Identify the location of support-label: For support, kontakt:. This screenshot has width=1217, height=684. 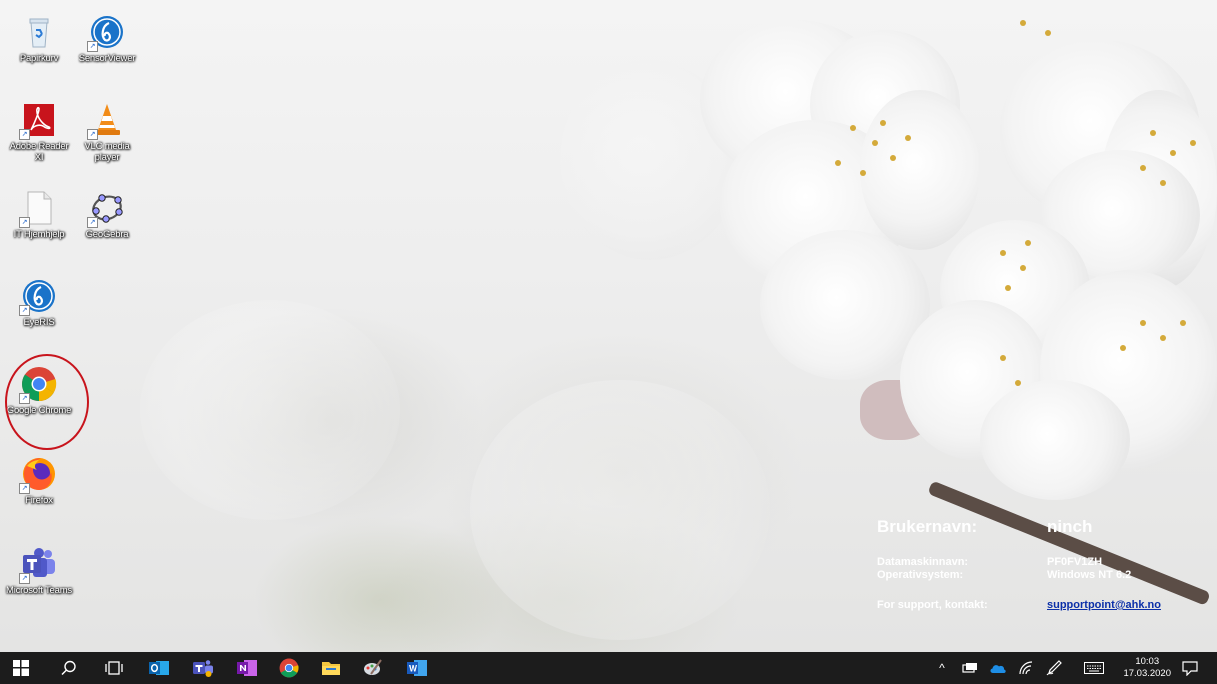
(932, 605).